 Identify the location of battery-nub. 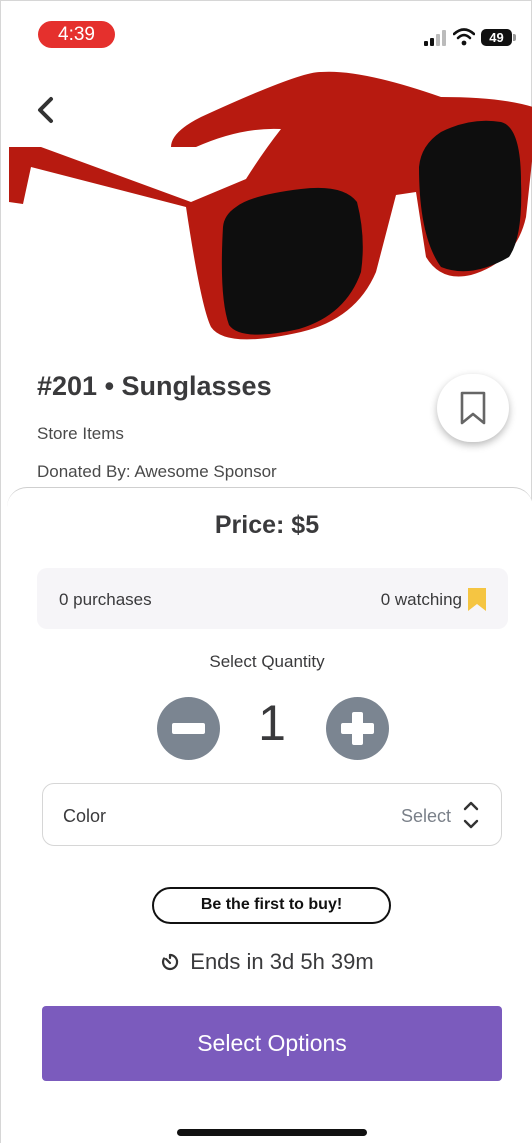
(514, 37).